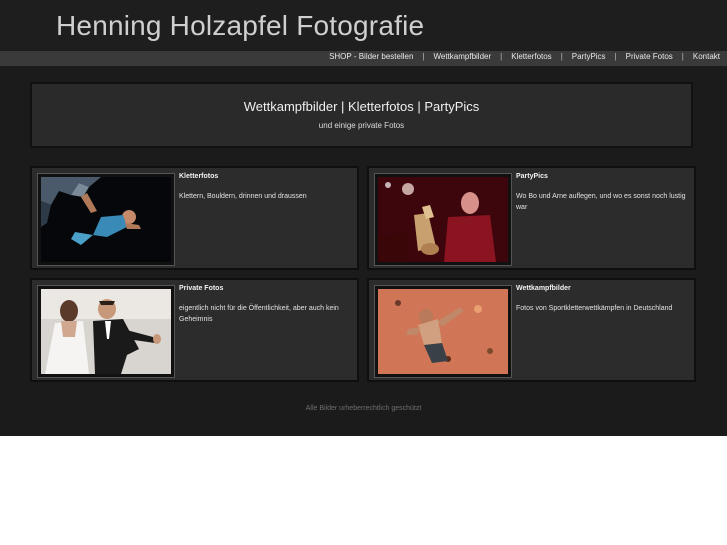  Describe the element at coordinates (531, 56) in the screenshot. I see `nav-item-kletterfotos: Kletterfotos` at that location.